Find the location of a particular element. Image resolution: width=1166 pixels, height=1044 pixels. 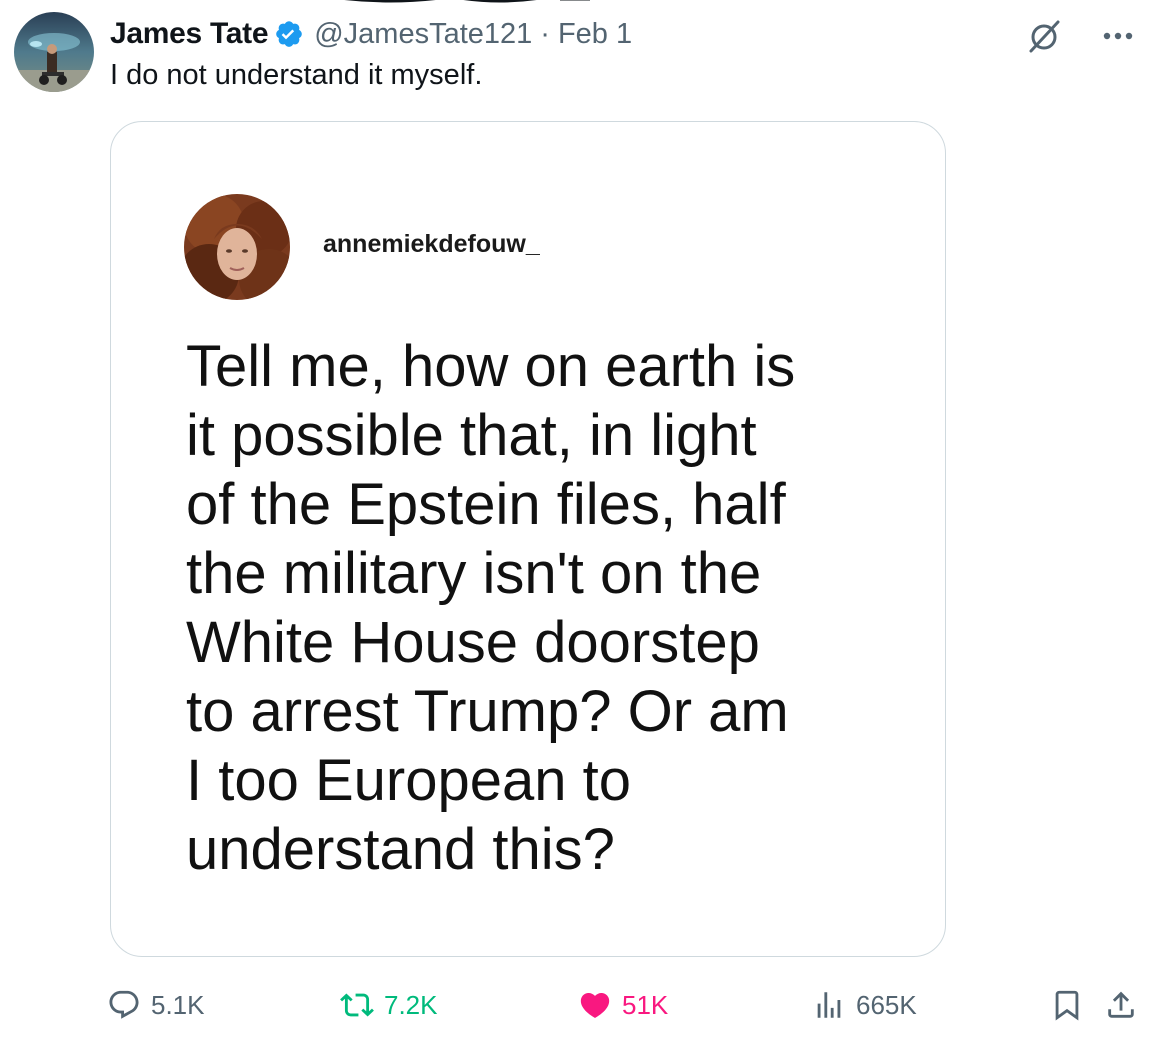

quote-line: White House doorstep is located at coordinates (473, 642).